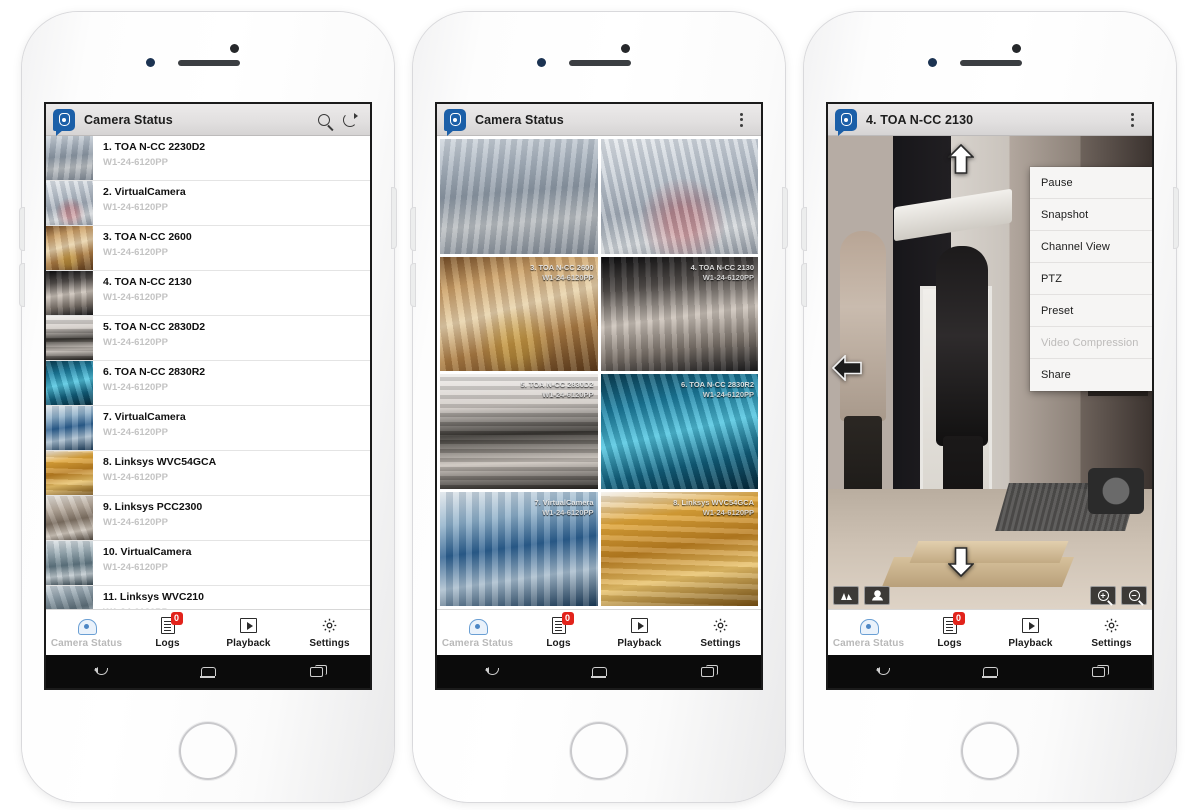 The image size is (1200, 810). I want to click on search-icon, so click(324, 120).